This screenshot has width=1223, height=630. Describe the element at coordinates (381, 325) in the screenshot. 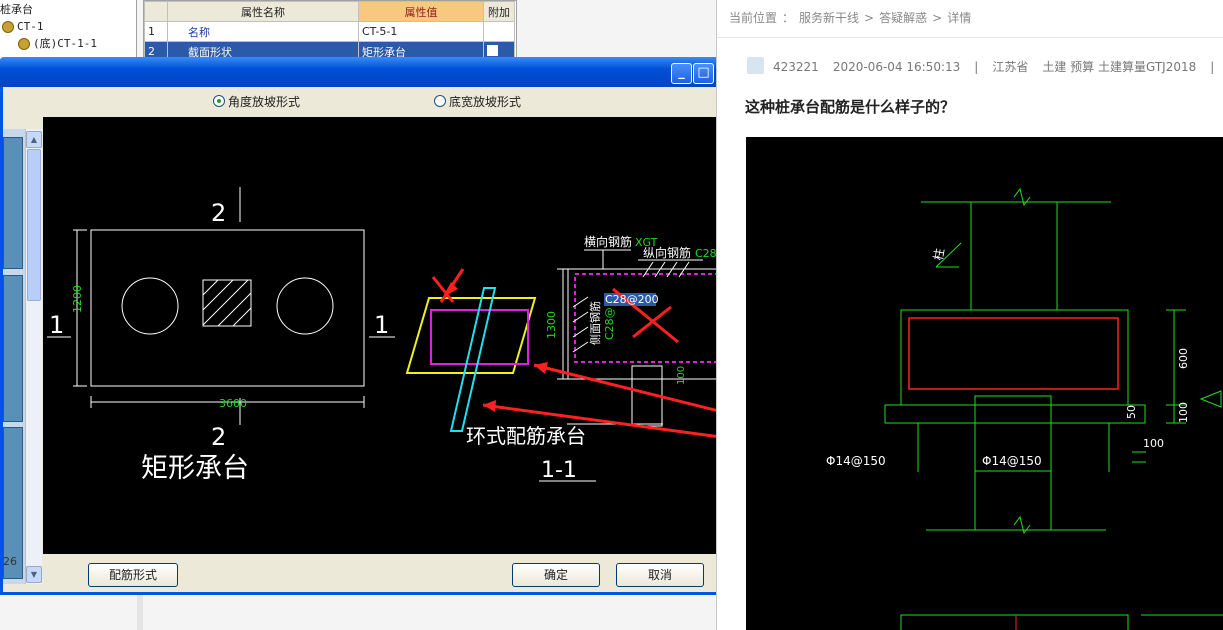

I see `section-mark-right: 1` at that location.